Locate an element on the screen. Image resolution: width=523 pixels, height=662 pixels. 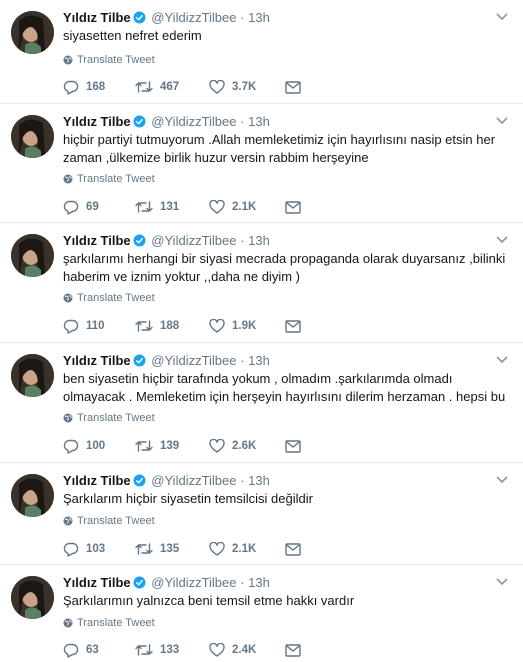
reply-count: 100 is located at coordinates (96, 446).